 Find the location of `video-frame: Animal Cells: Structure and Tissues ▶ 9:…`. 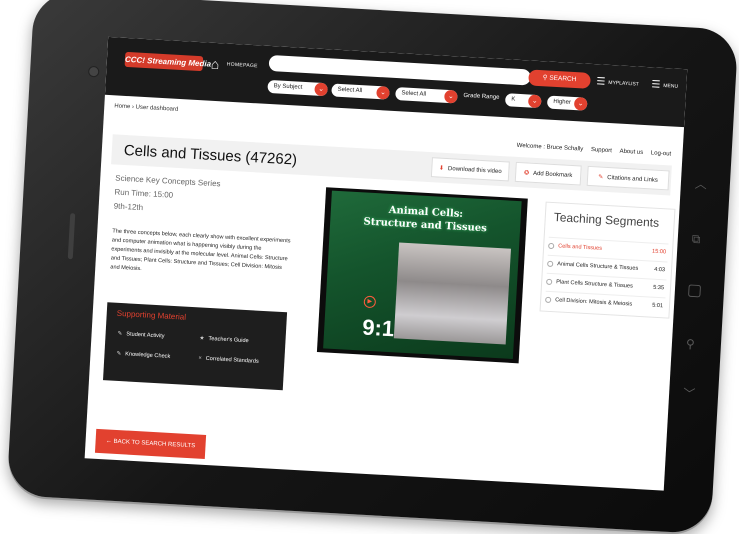

video-frame: Animal Cells: Structure and Tissues ▶ 9:… is located at coordinates (422, 274).